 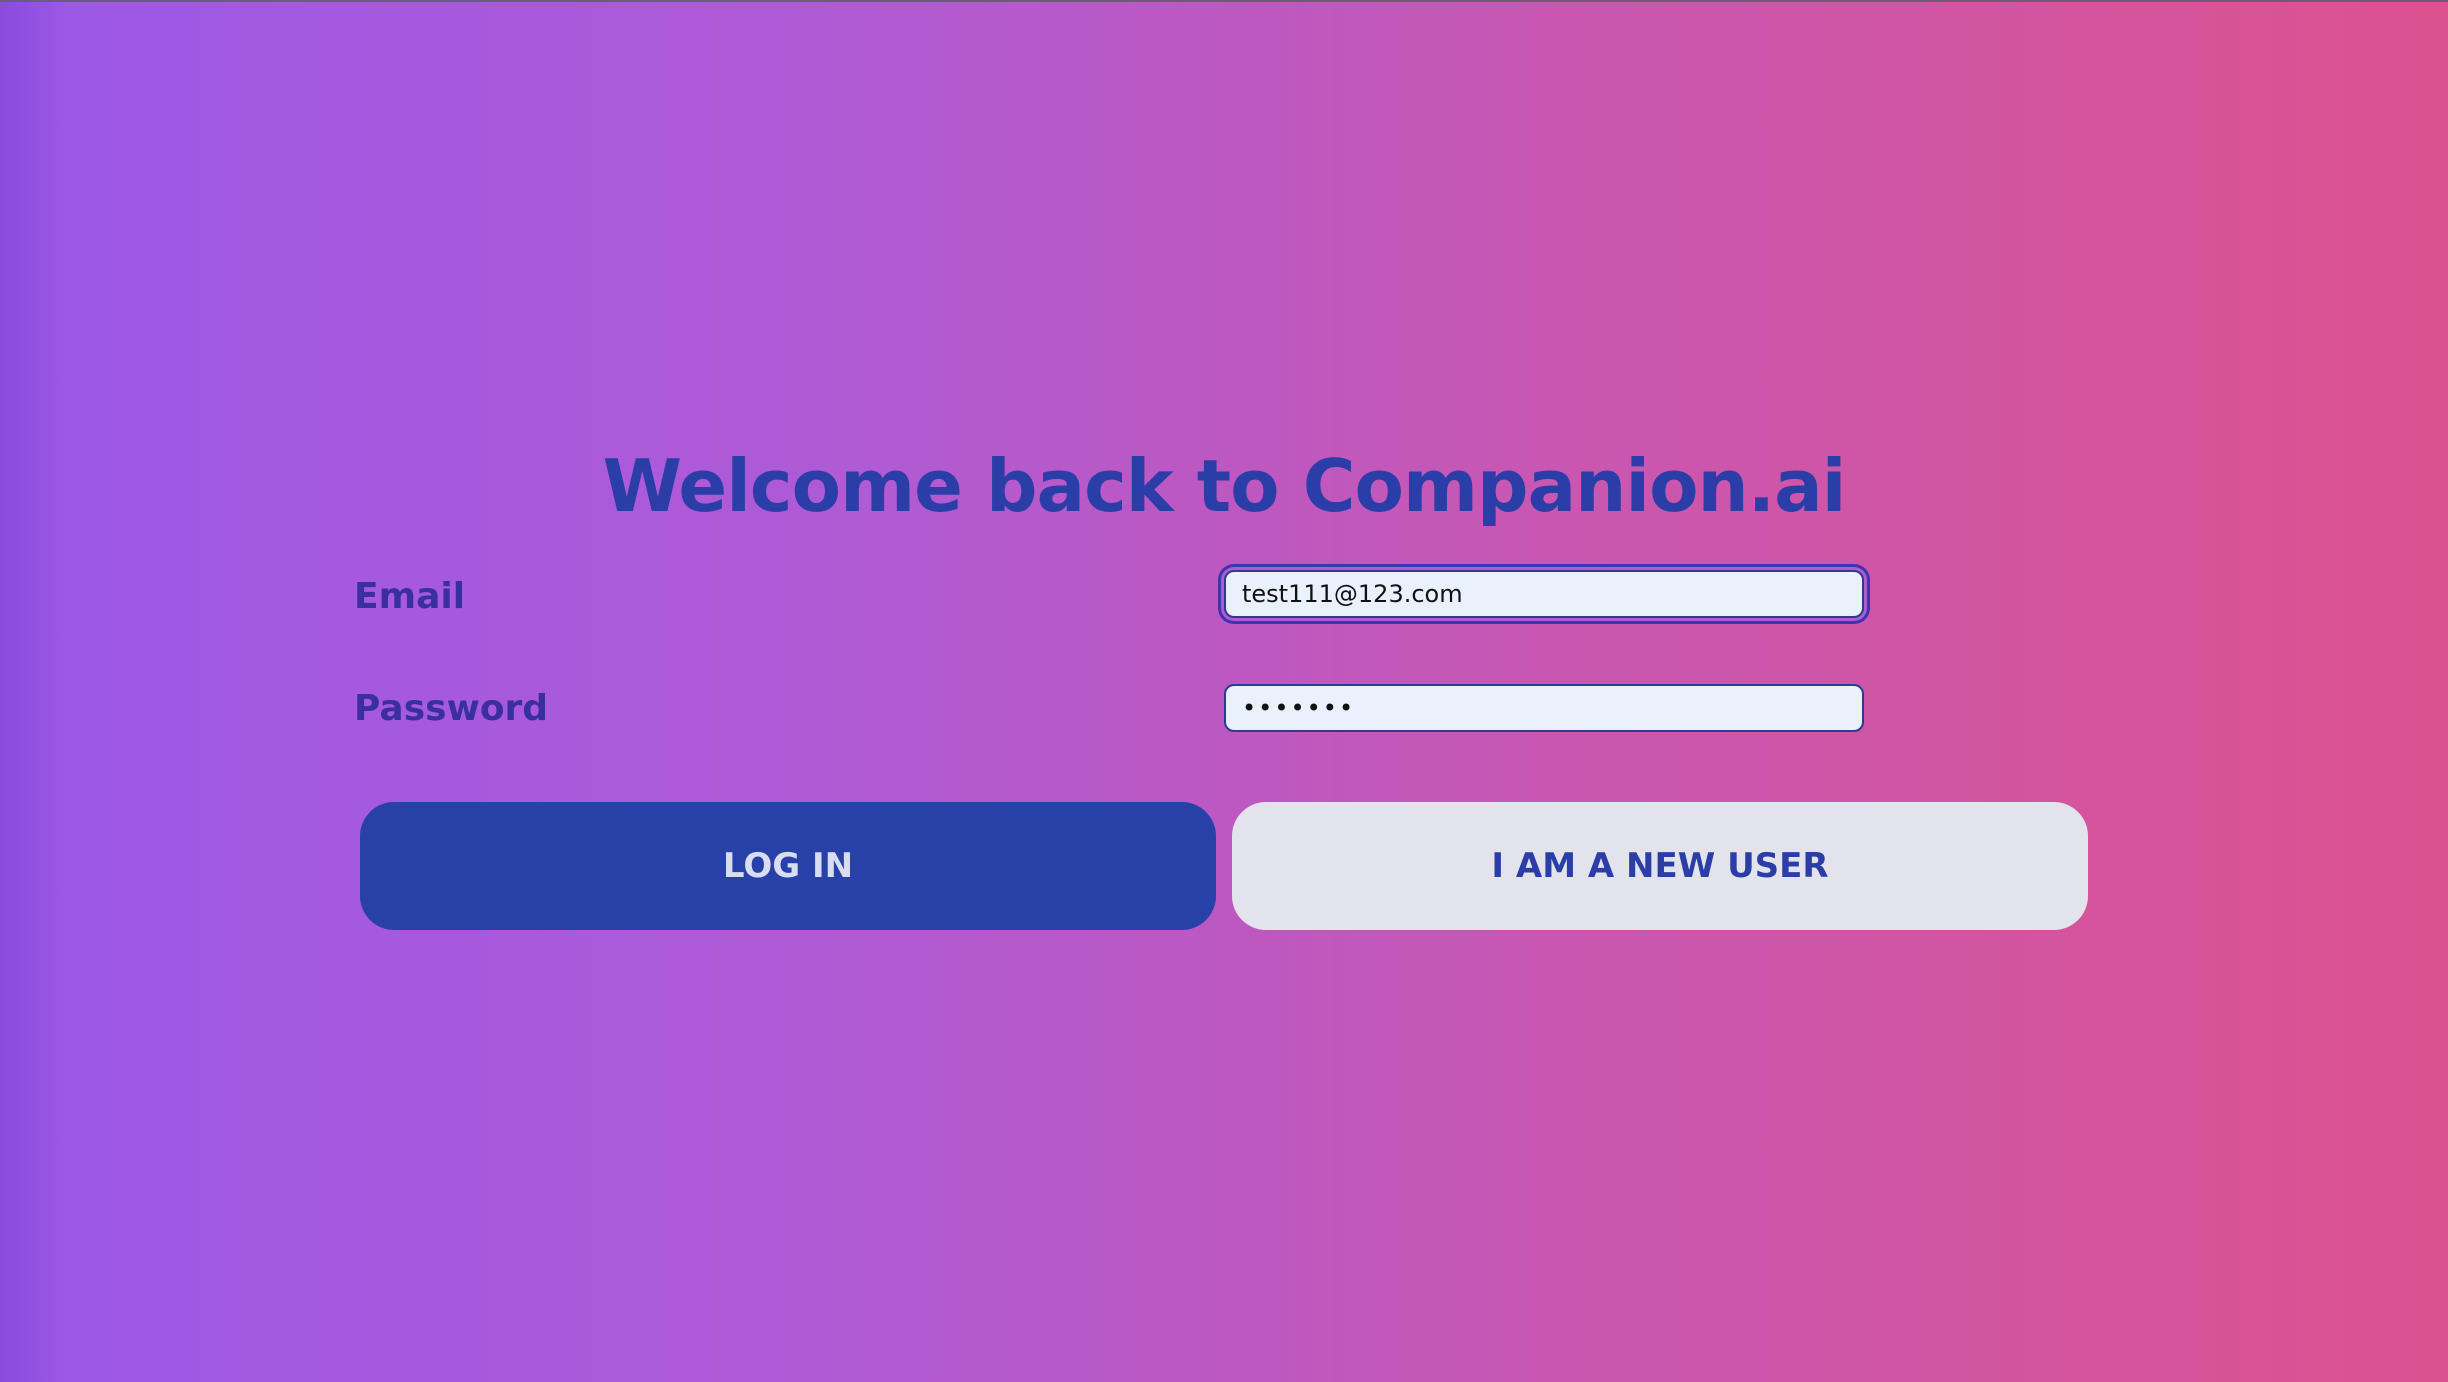 What do you see at coordinates (788, 866) in the screenshot?
I see `login-button: LOG IN` at bounding box center [788, 866].